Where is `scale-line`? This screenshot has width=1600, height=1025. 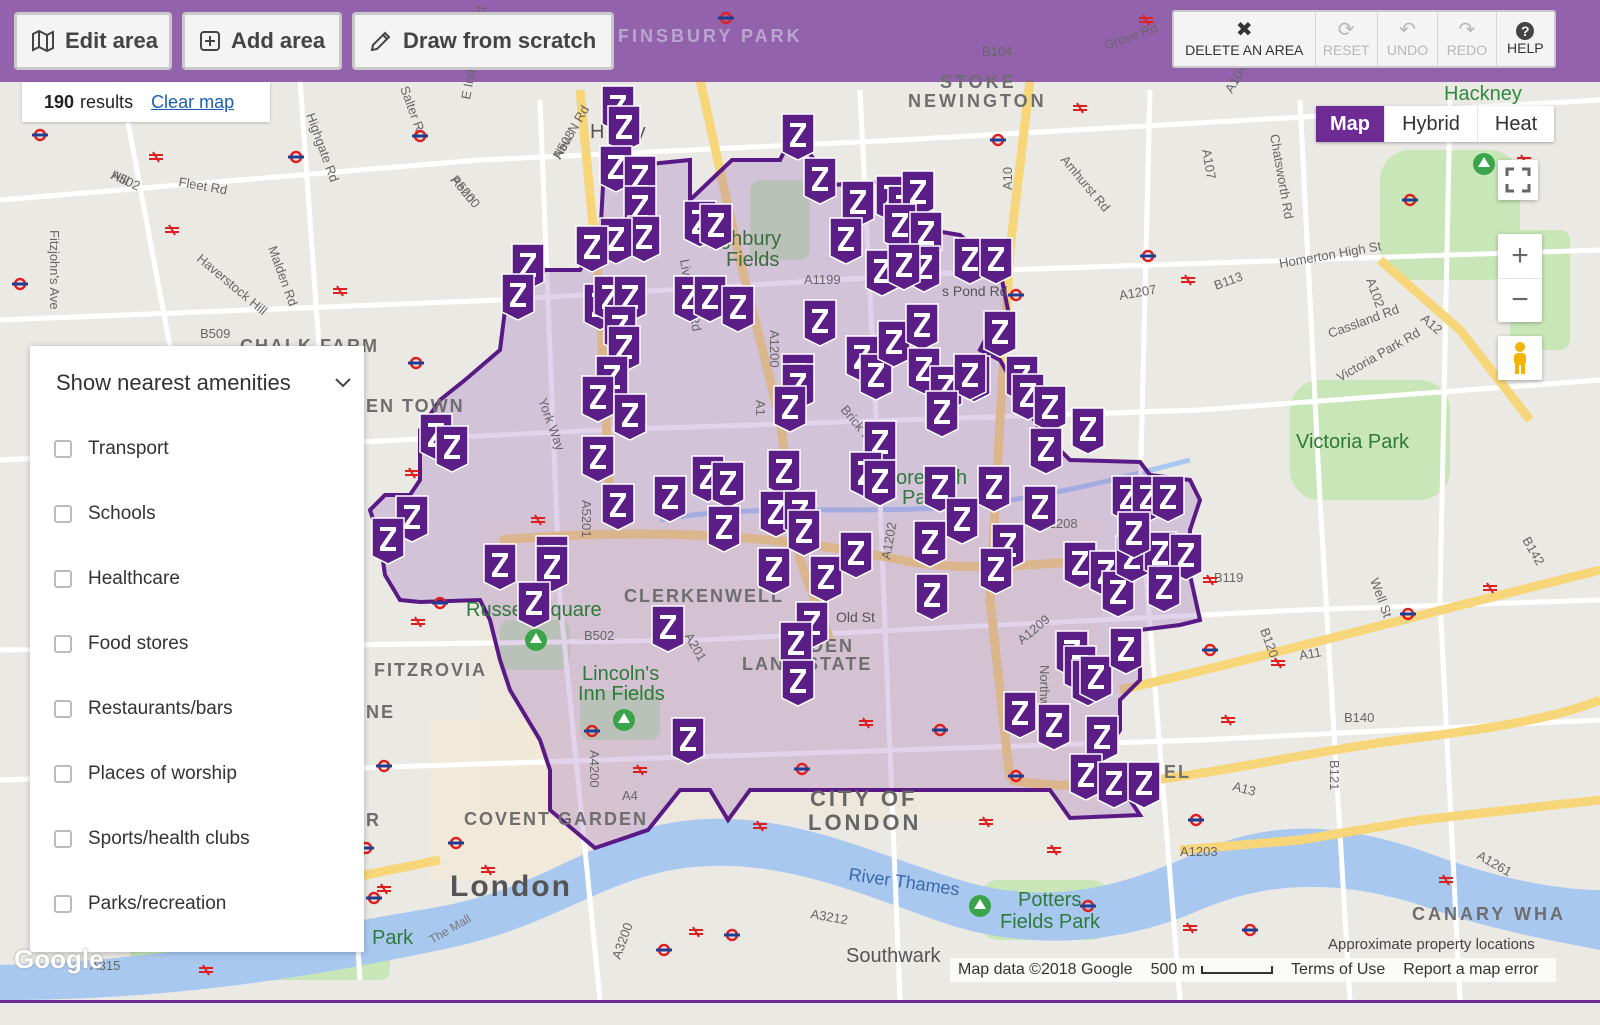 scale-line is located at coordinates (1237, 970).